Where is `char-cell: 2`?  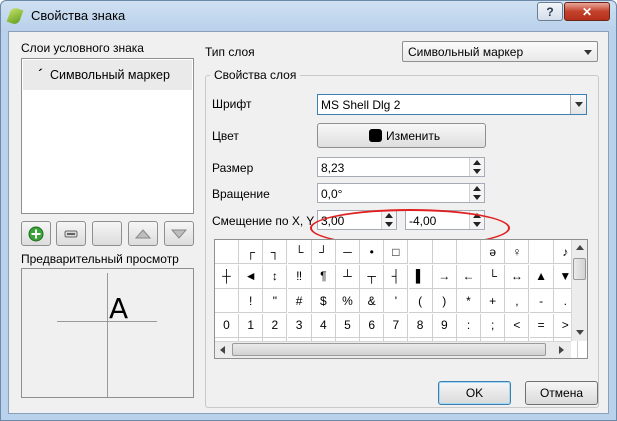 char-cell: 2 is located at coordinates (275, 325).